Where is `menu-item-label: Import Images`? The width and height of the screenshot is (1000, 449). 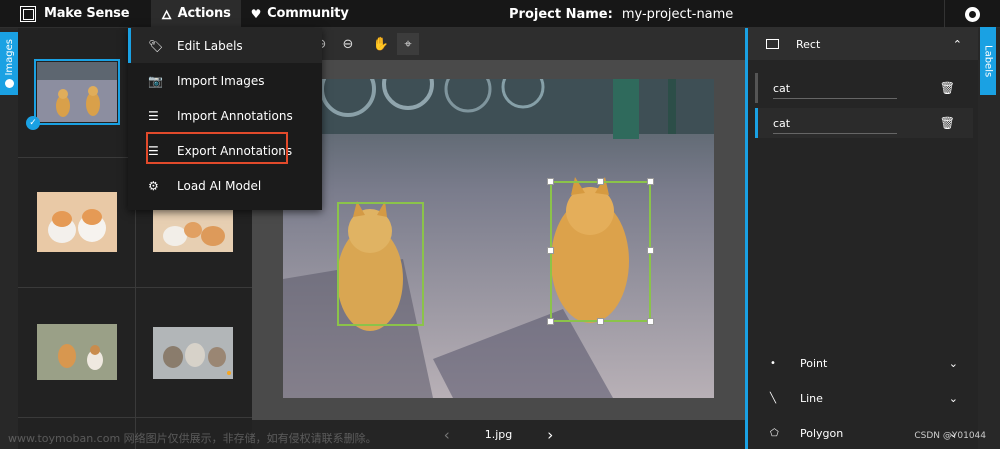 menu-item-label: Import Images is located at coordinates (221, 80).